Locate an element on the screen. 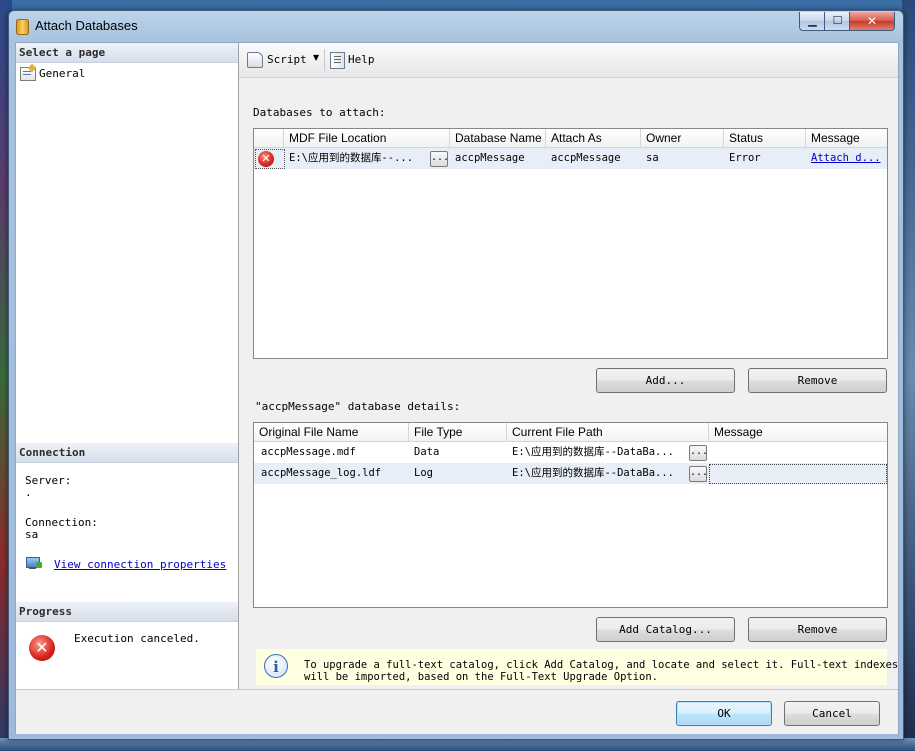  help-icon is located at coordinates (337, 60).